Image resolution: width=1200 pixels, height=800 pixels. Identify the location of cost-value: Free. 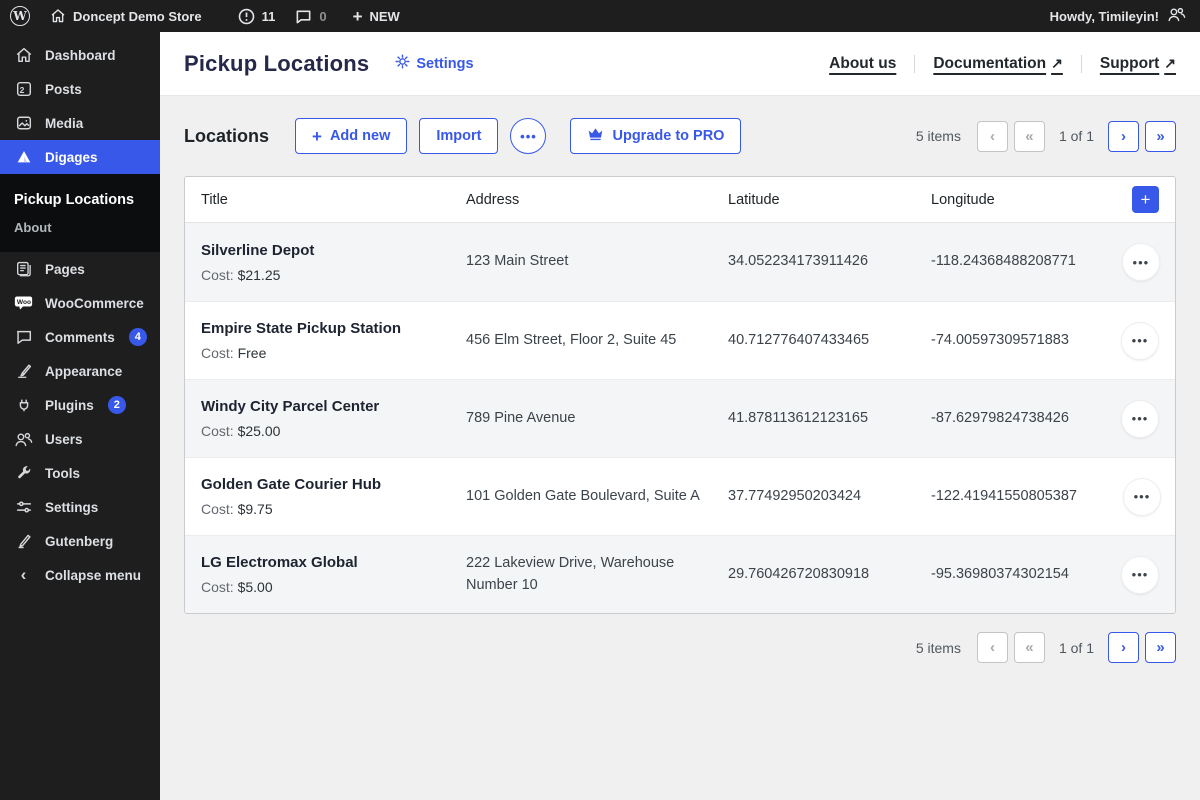
(252, 353).